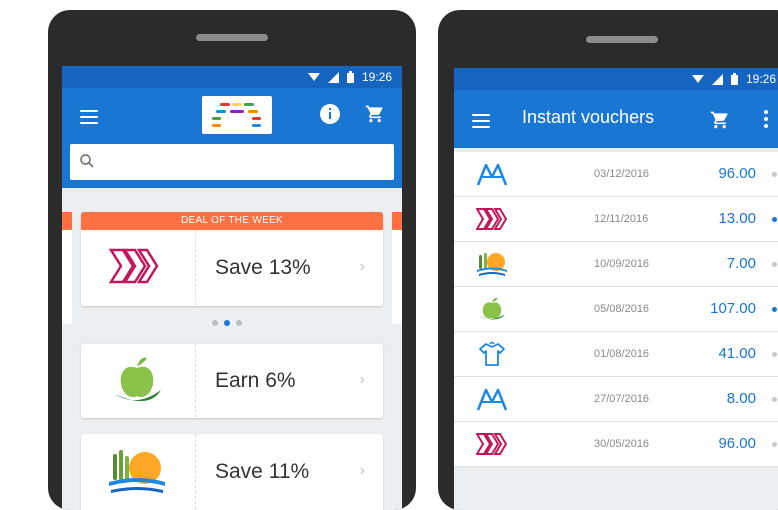 The height and width of the screenshot is (510, 778). What do you see at coordinates (246, 163) in the screenshot?
I see `search-input` at bounding box center [246, 163].